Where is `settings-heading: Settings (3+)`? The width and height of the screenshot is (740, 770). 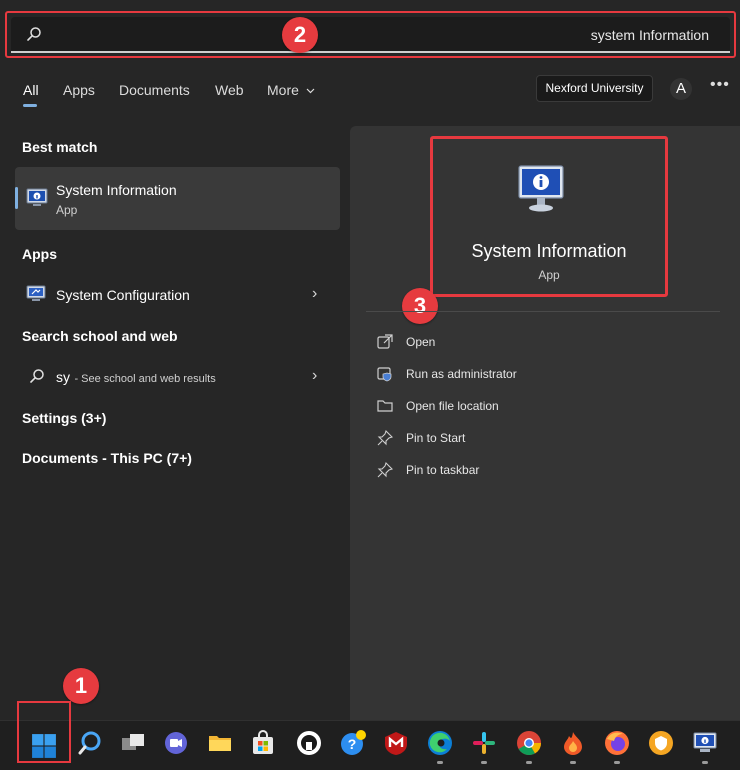 settings-heading: Settings (3+) is located at coordinates (64, 418).